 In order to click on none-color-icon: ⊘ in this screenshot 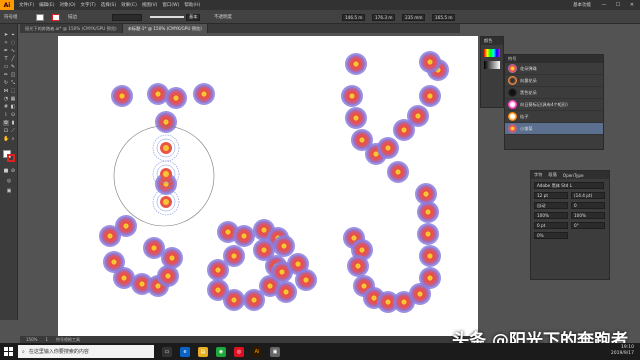, I will do `click(13, 171)`.